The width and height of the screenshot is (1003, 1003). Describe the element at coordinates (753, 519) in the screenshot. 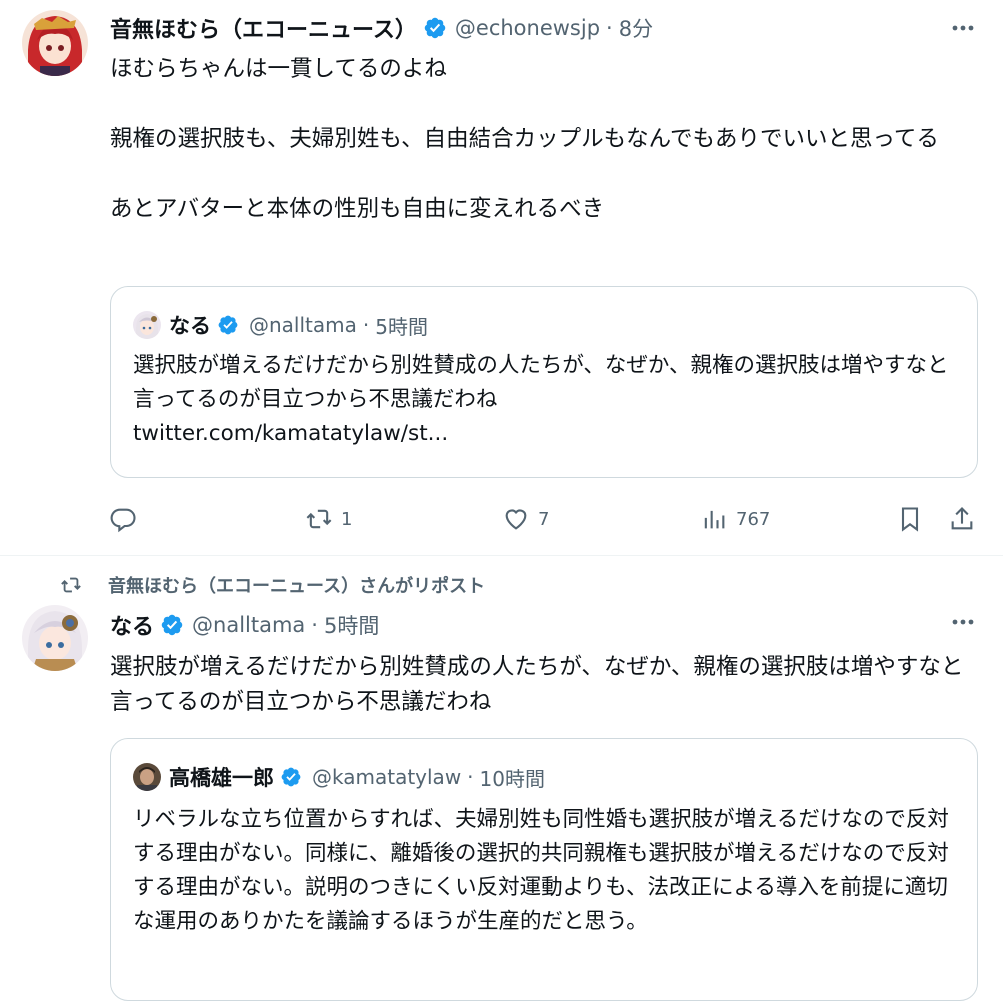

I see `views-count: 767` at that location.